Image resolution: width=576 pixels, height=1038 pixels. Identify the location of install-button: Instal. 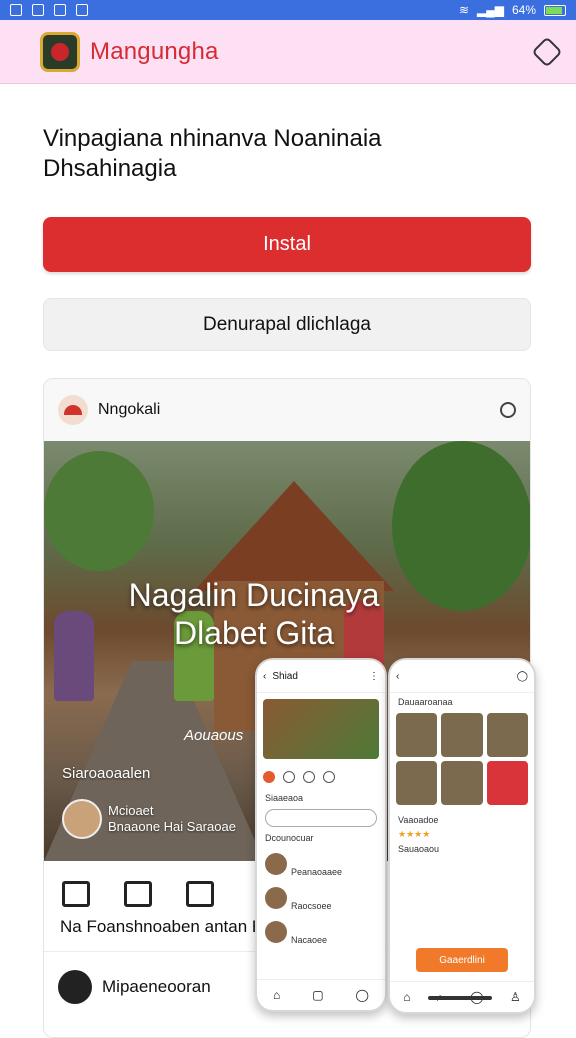
(287, 244).